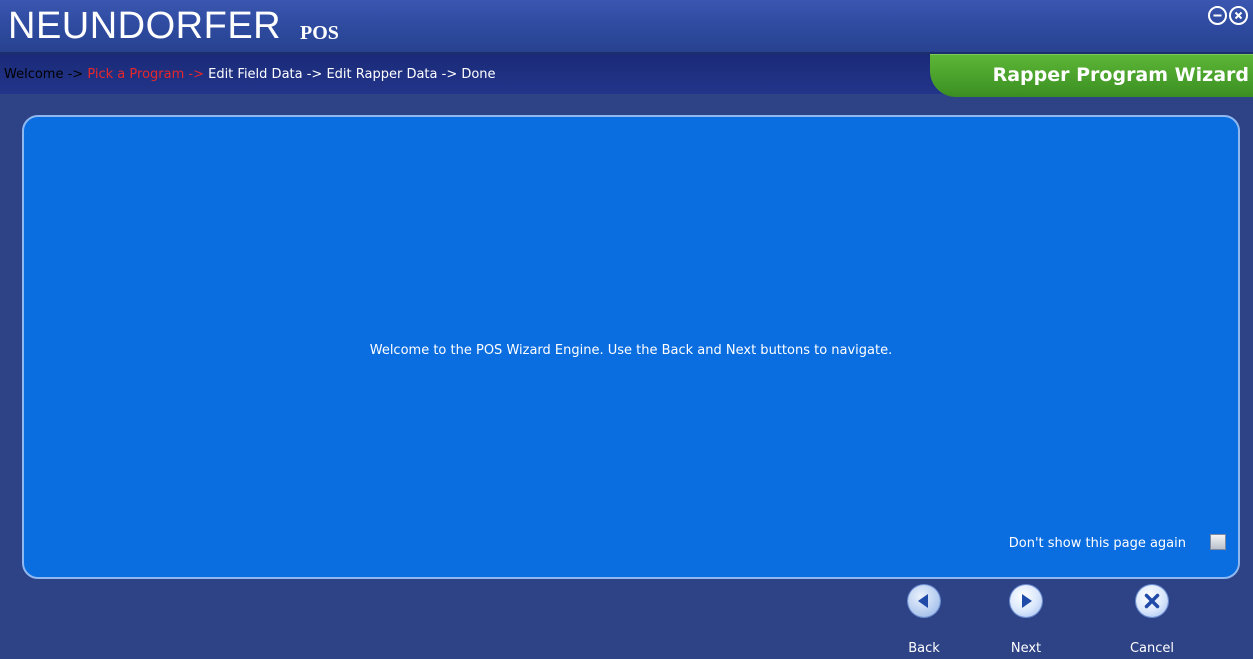 This screenshot has width=1253, height=659. What do you see at coordinates (1152, 648) in the screenshot?
I see `cancel-label: Cancel` at bounding box center [1152, 648].